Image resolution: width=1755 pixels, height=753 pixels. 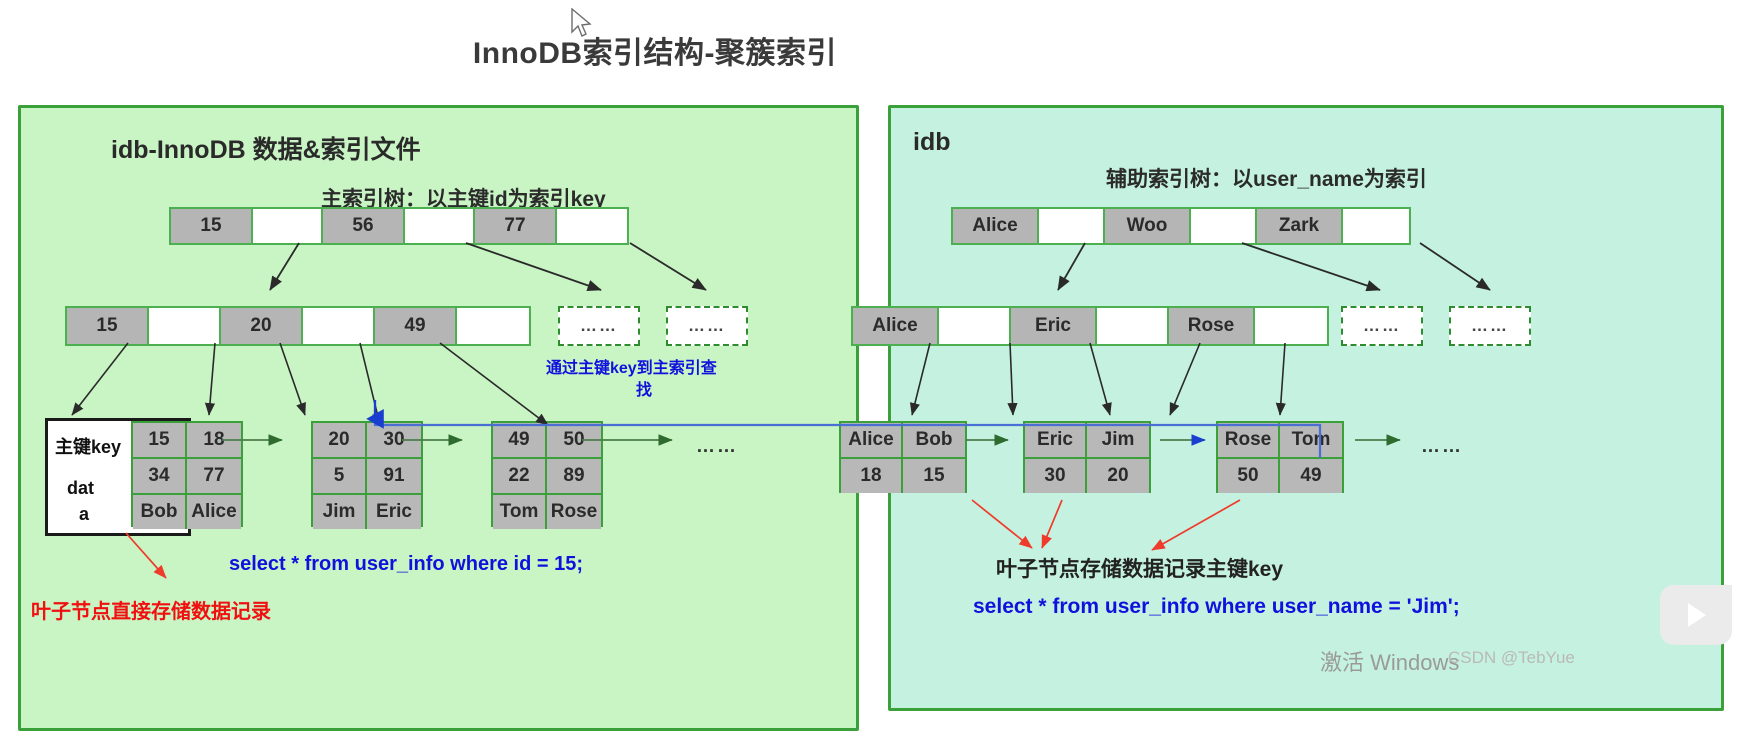 I want to click on right-annotation-leaf-stores-pk: 叶子节点存储数据记录主键key, so click(x=1140, y=569).